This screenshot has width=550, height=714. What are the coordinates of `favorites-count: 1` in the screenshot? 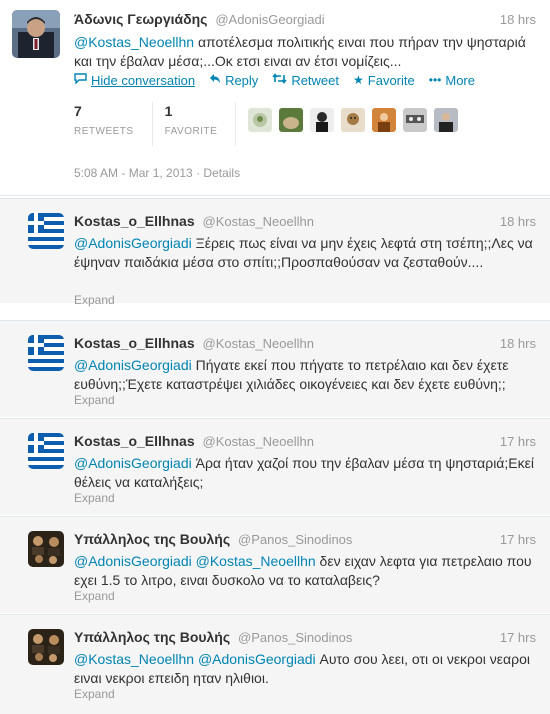 It's located at (168, 111).